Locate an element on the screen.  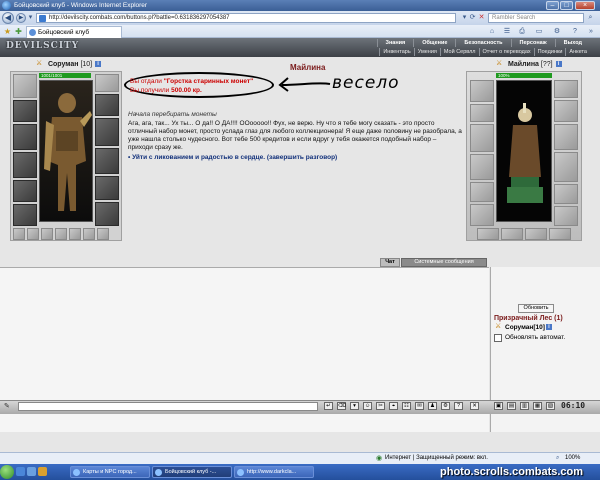
smile-icon: ☺ is located at coordinates (367, 406).